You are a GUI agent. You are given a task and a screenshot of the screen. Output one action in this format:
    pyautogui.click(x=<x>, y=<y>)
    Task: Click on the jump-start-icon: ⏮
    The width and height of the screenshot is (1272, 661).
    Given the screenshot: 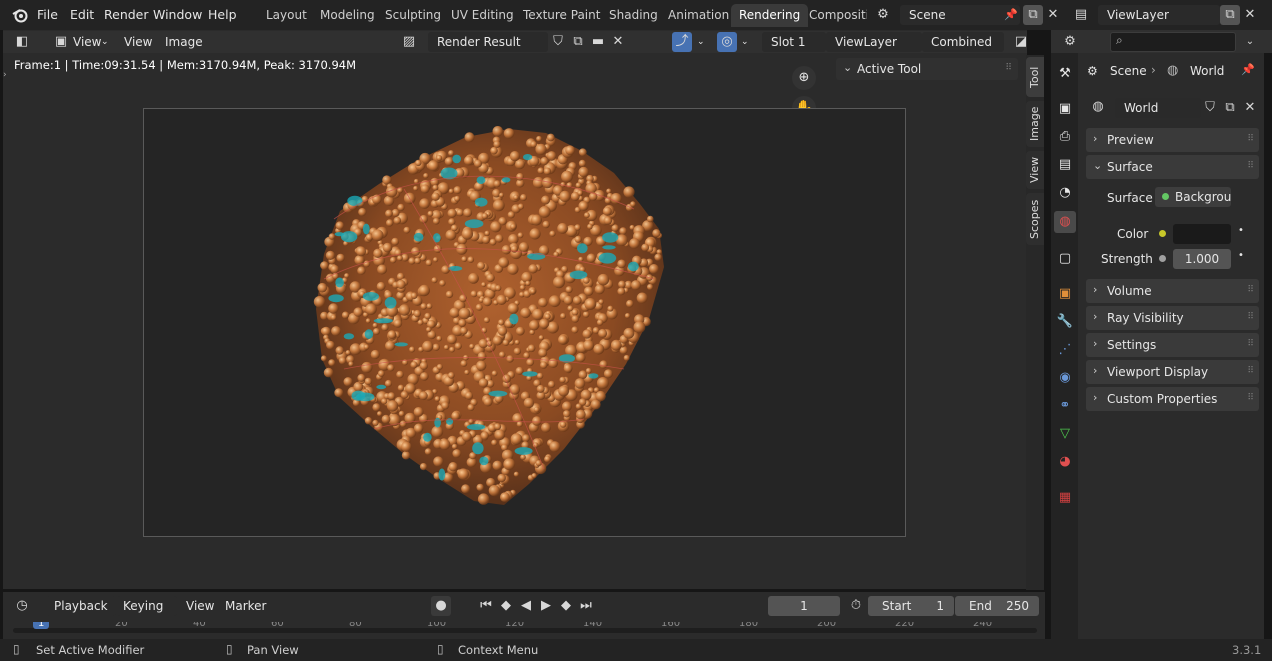 What is the action you would take?
    pyautogui.click(x=486, y=606)
    